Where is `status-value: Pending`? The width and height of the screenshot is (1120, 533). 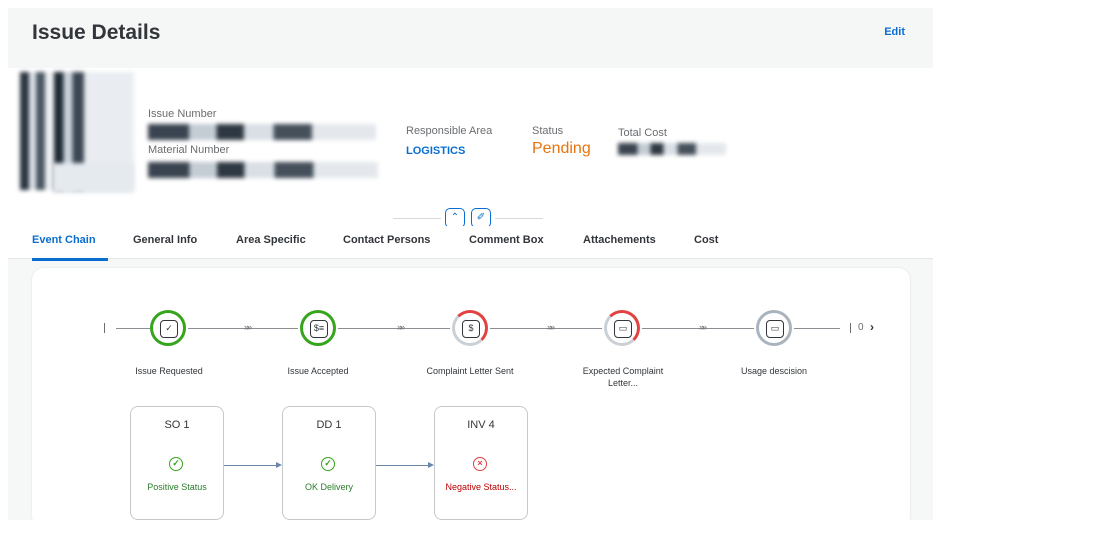 status-value: Pending is located at coordinates (561, 148).